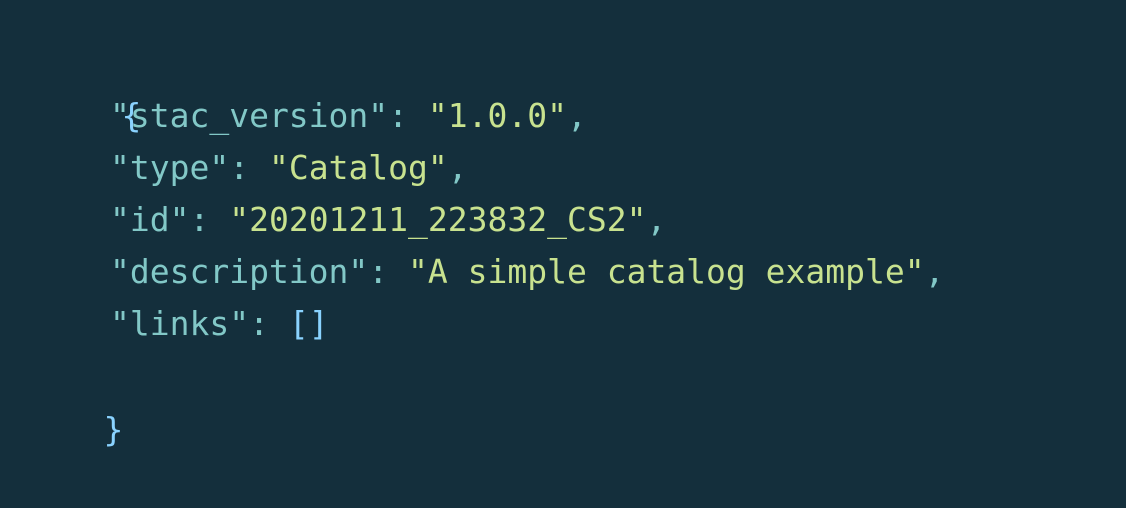 Image resolution: width=1126 pixels, height=508 pixels. Describe the element at coordinates (150, 219) in the screenshot. I see `json-key-id: "id"` at that location.